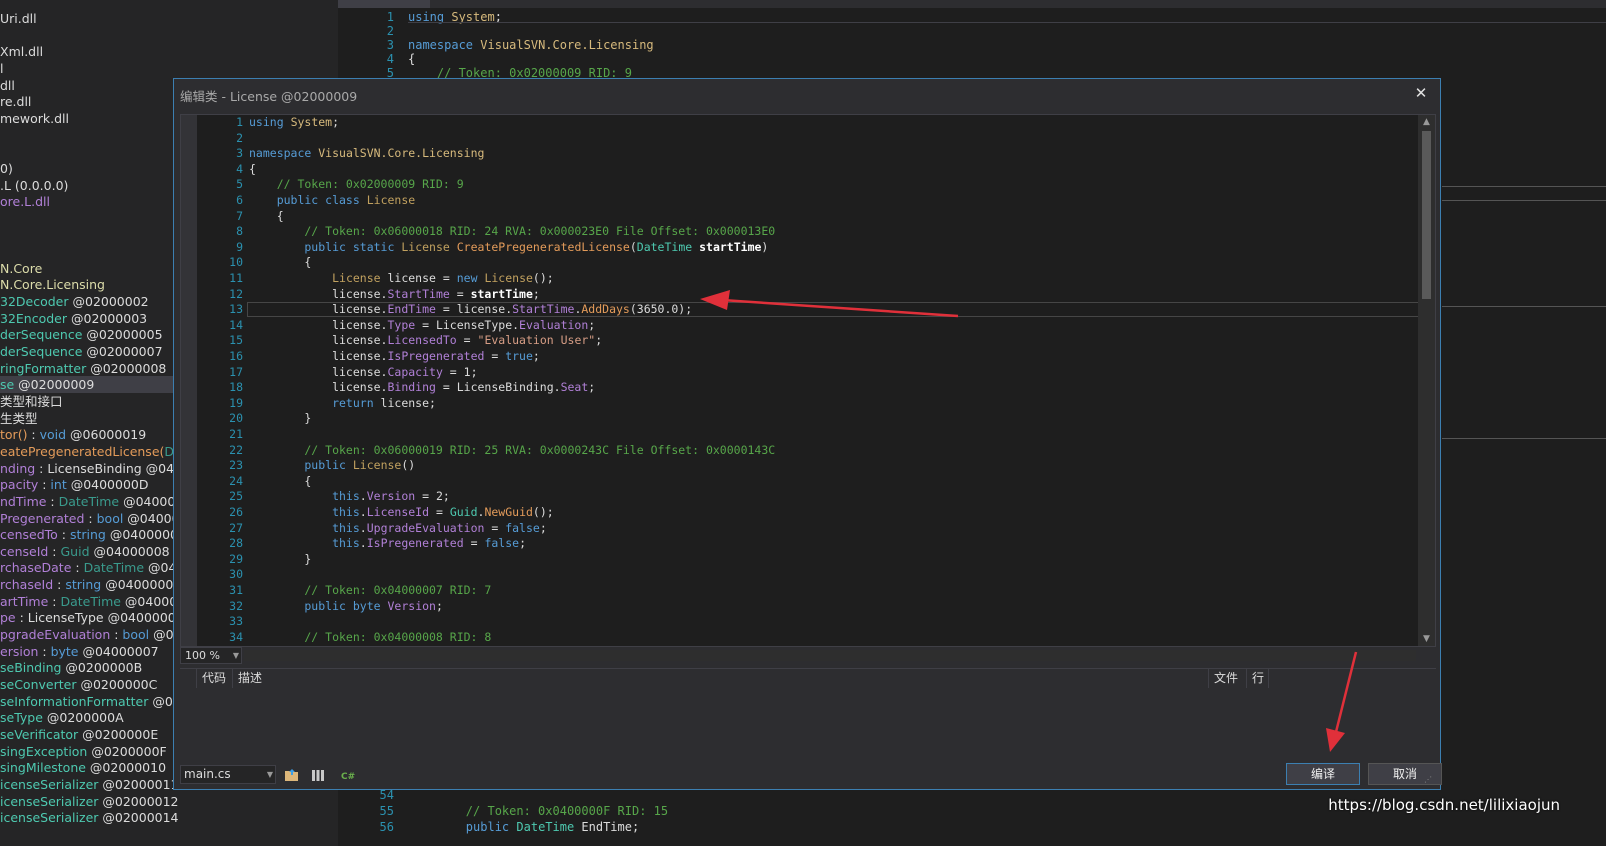 The image size is (1606, 846). What do you see at coordinates (1426, 215) in the screenshot?
I see `scroll-thumb` at bounding box center [1426, 215].